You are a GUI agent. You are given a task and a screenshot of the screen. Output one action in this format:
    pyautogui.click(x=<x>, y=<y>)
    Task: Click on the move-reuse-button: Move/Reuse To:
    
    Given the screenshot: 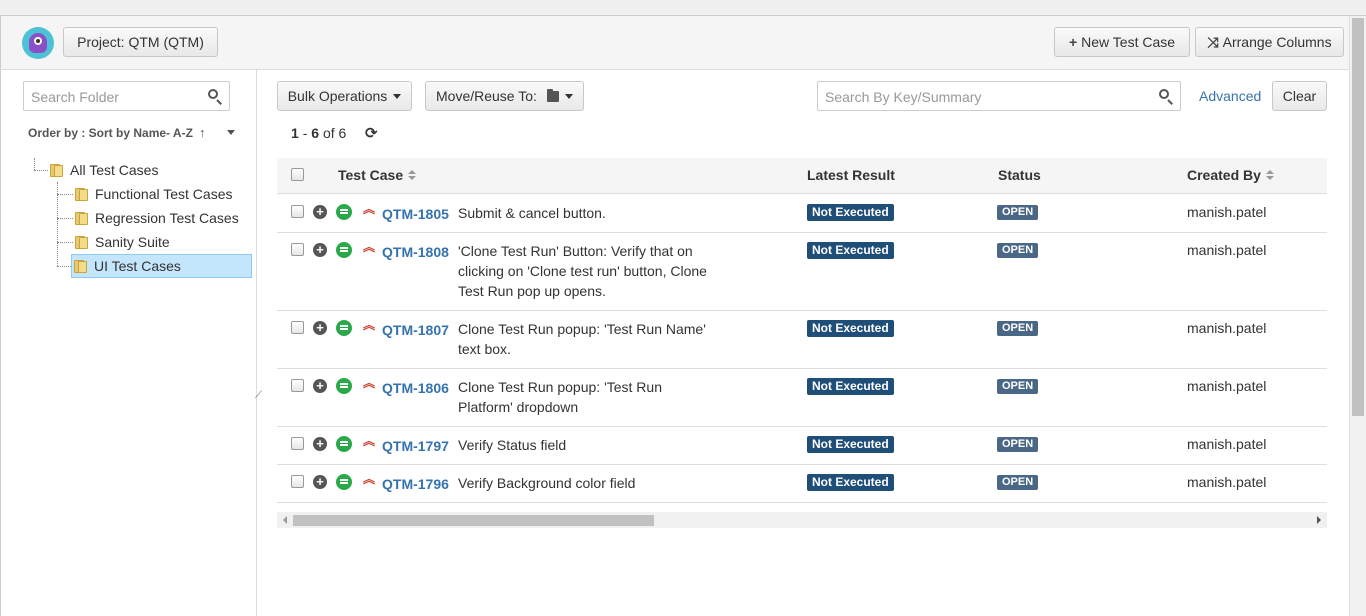 What is the action you would take?
    pyautogui.click(x=504, y=96)
    